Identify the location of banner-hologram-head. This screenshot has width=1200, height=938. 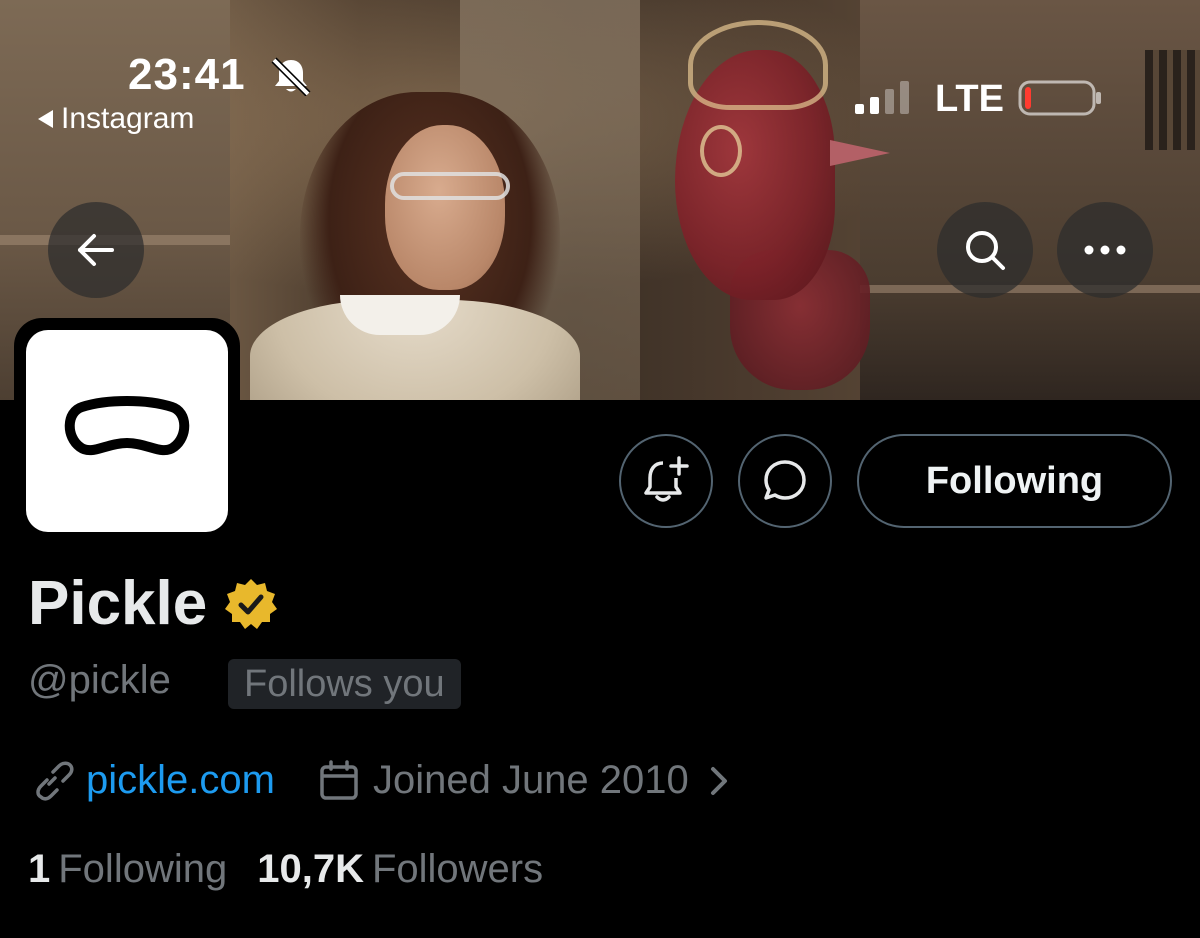
(775, 205).